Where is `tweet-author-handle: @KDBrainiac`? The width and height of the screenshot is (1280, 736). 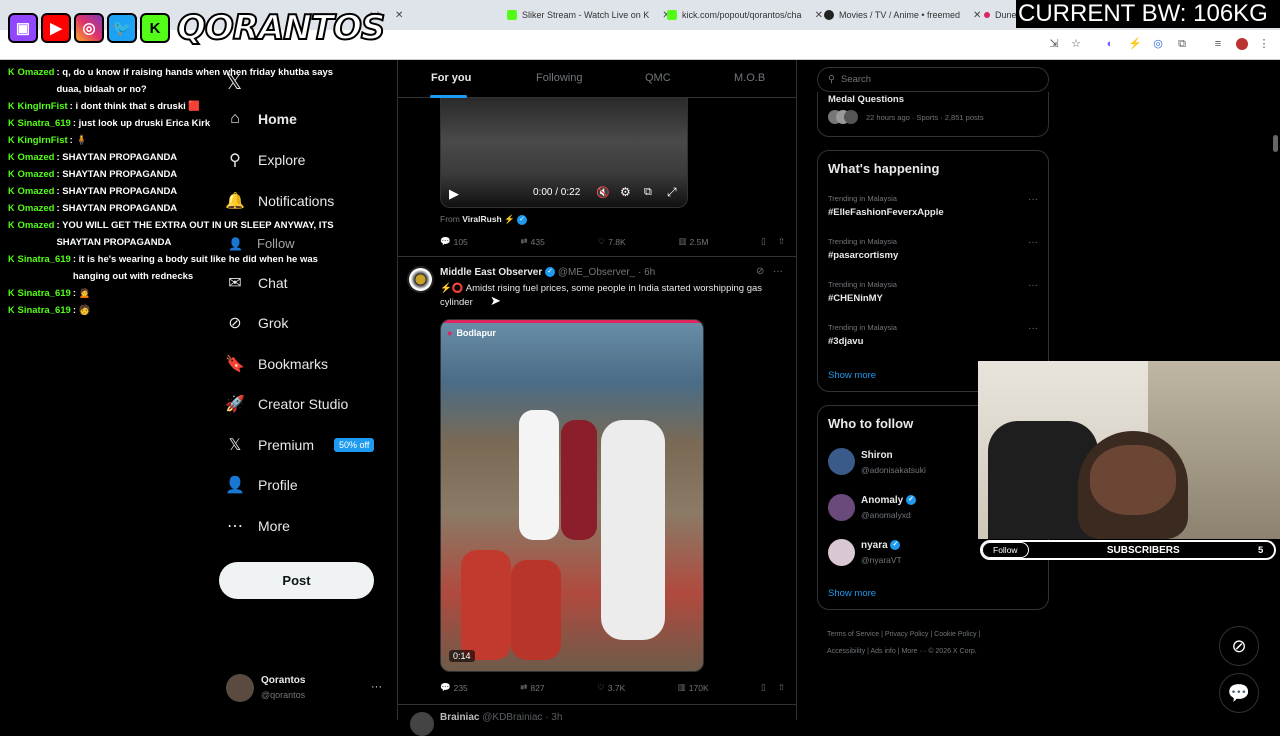 tweet-author-handle: @KDBrainiac is located at coordinates (512, 717).